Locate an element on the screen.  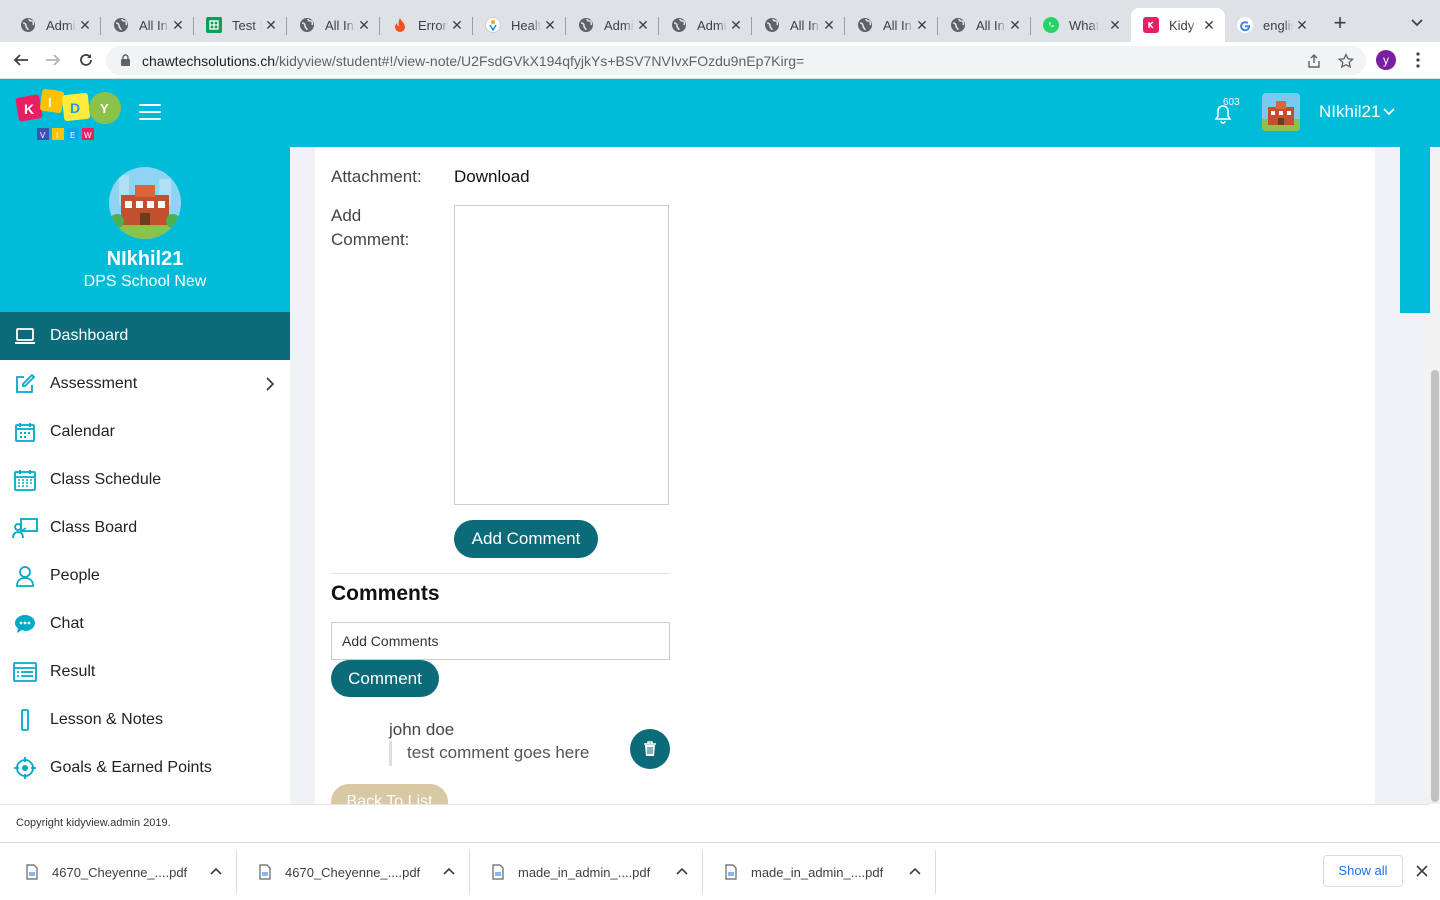
kidyview-logo: K I D Y V I E W is located at coordinates (69, 115).